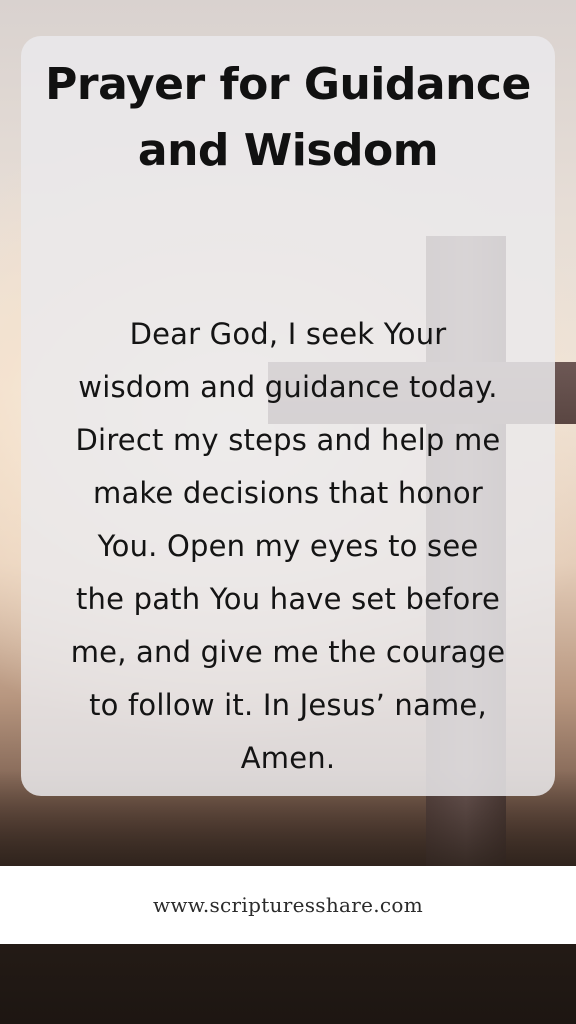 The image size is (576, 1024). What do you see at coordinates (288, 758) in the screenshot?
I see `prayer-line: Amen.` at bounding box center [288, 758].